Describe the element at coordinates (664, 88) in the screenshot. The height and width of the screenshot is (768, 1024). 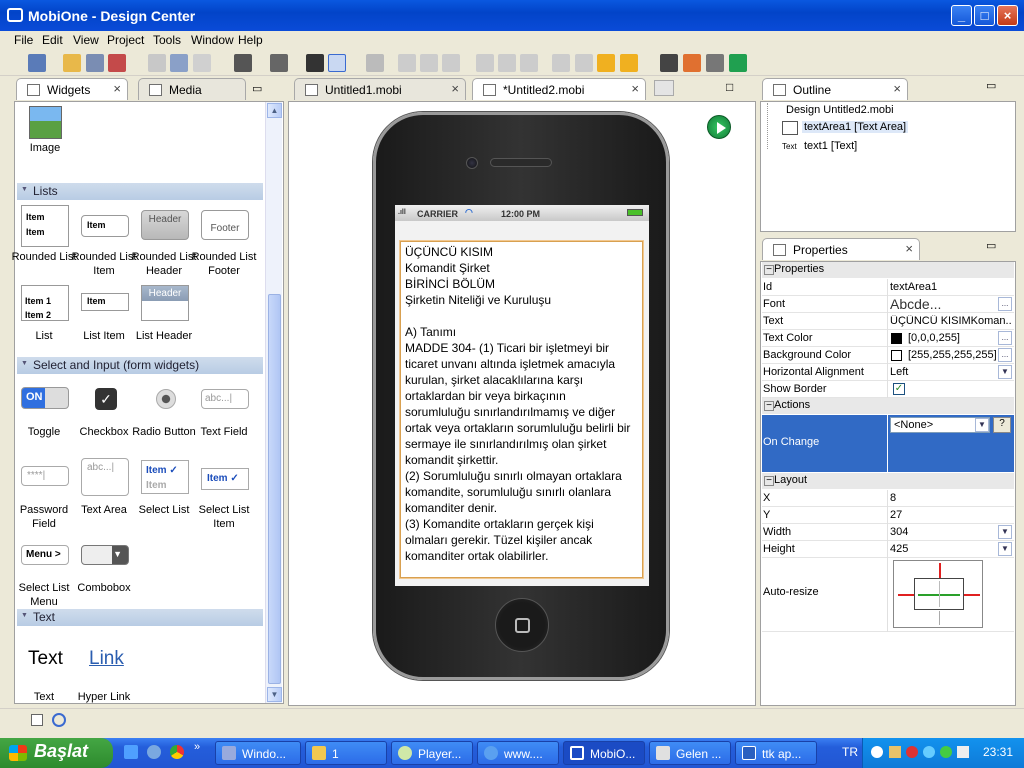
I see `new-tab-icon` at that location.